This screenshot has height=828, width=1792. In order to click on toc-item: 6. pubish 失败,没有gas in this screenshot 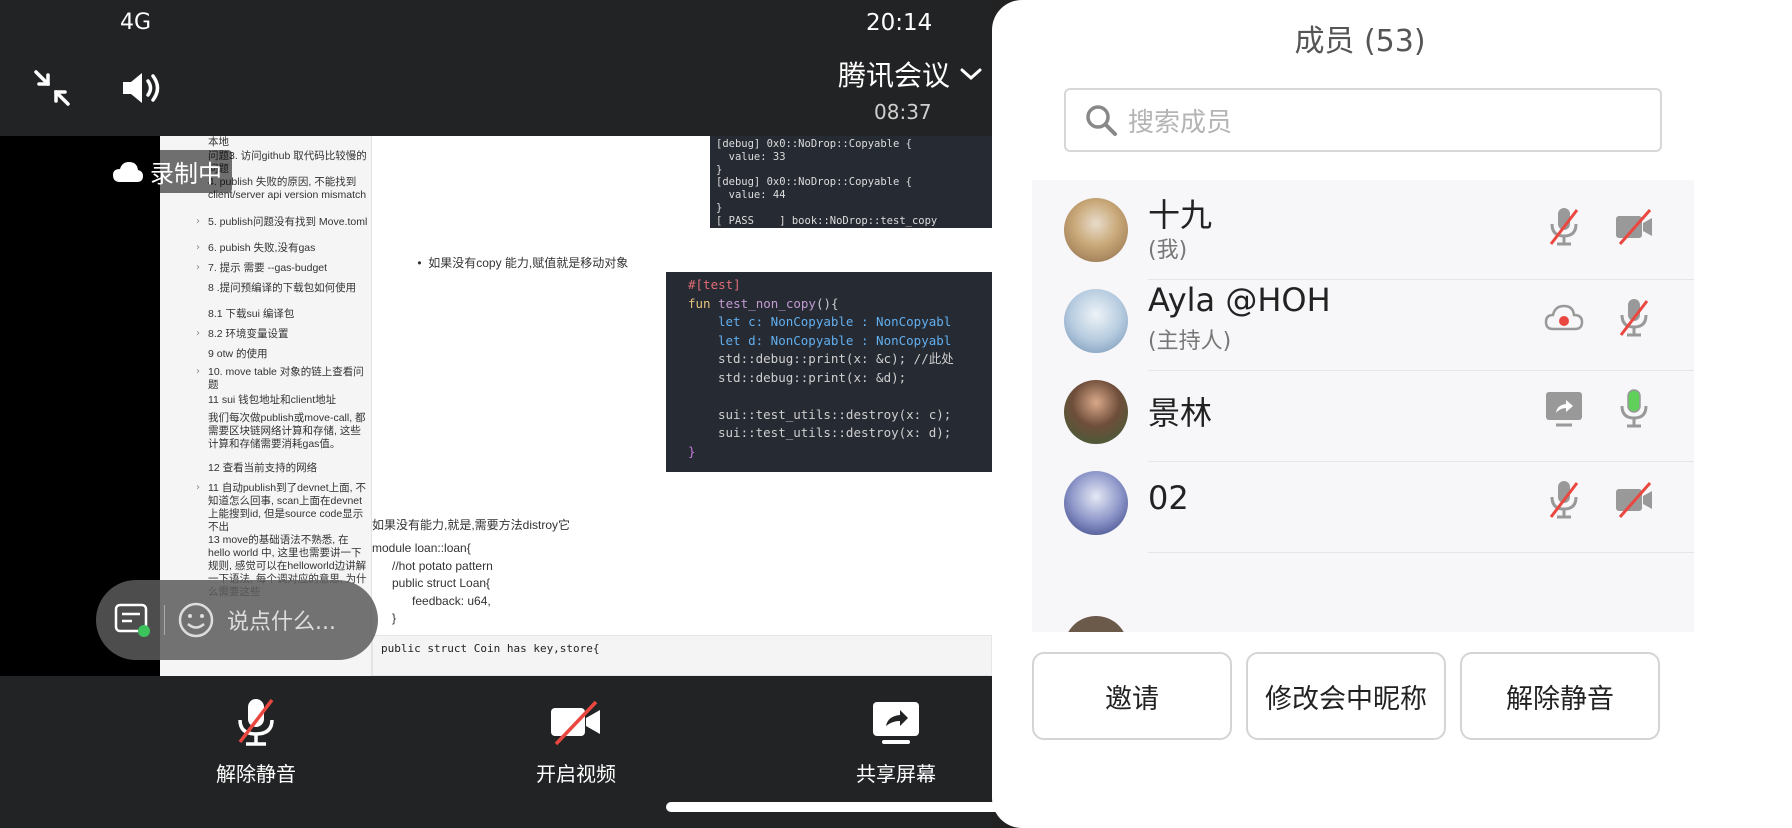, I will do `click(288, 248)`.